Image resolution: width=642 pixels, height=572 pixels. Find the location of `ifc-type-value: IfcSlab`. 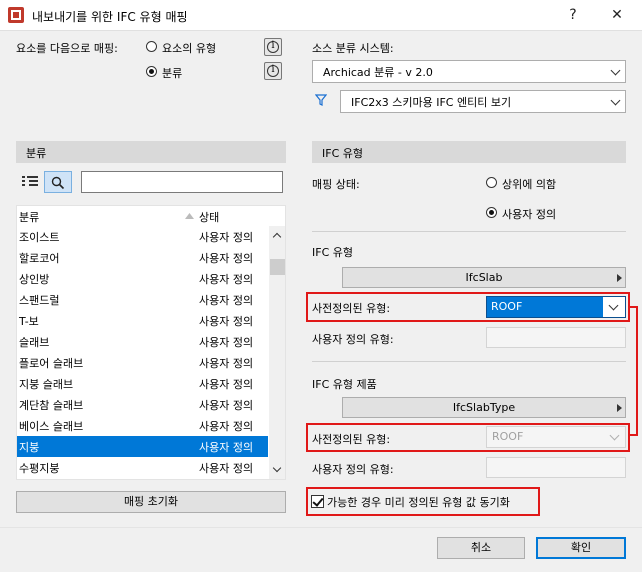

ifc-type-value: IfcSlab is located at coordinates (484, 277).